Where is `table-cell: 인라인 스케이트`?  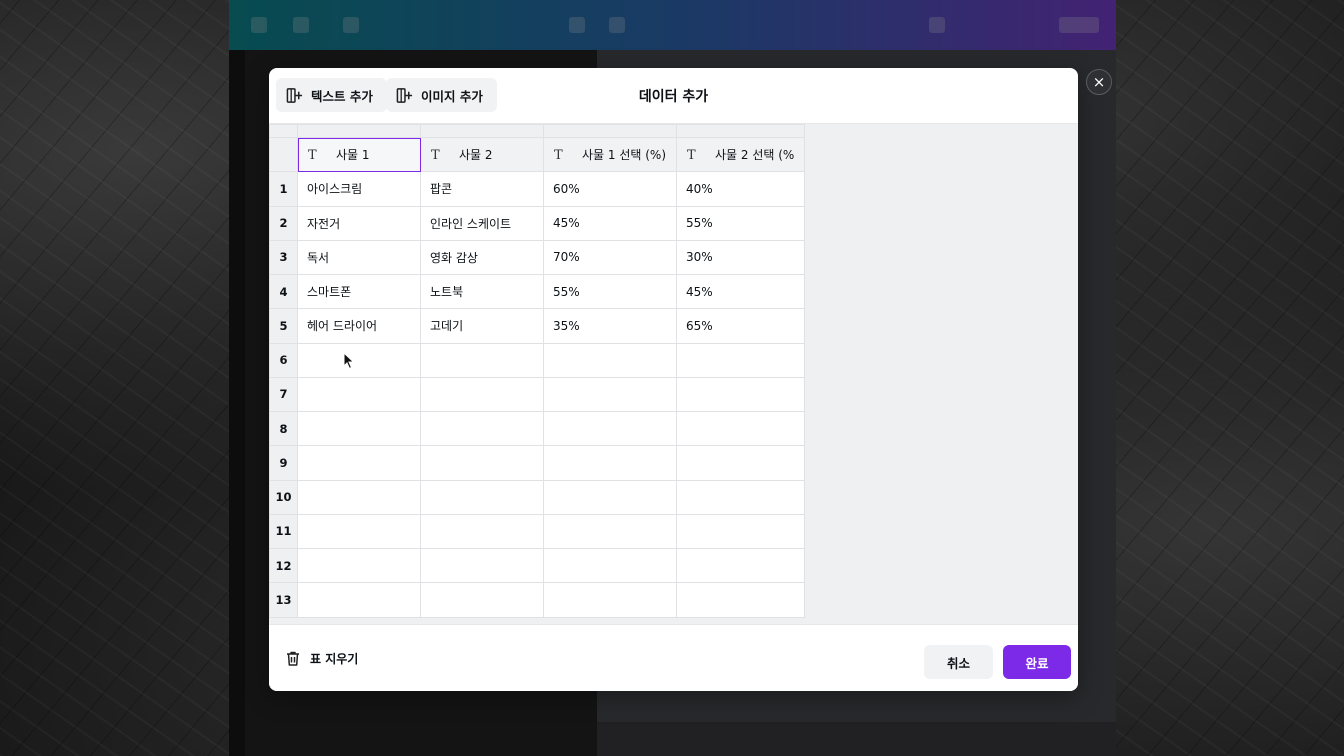
table-cell: 인라인 스케이트 is located at coordinates (482, 223).